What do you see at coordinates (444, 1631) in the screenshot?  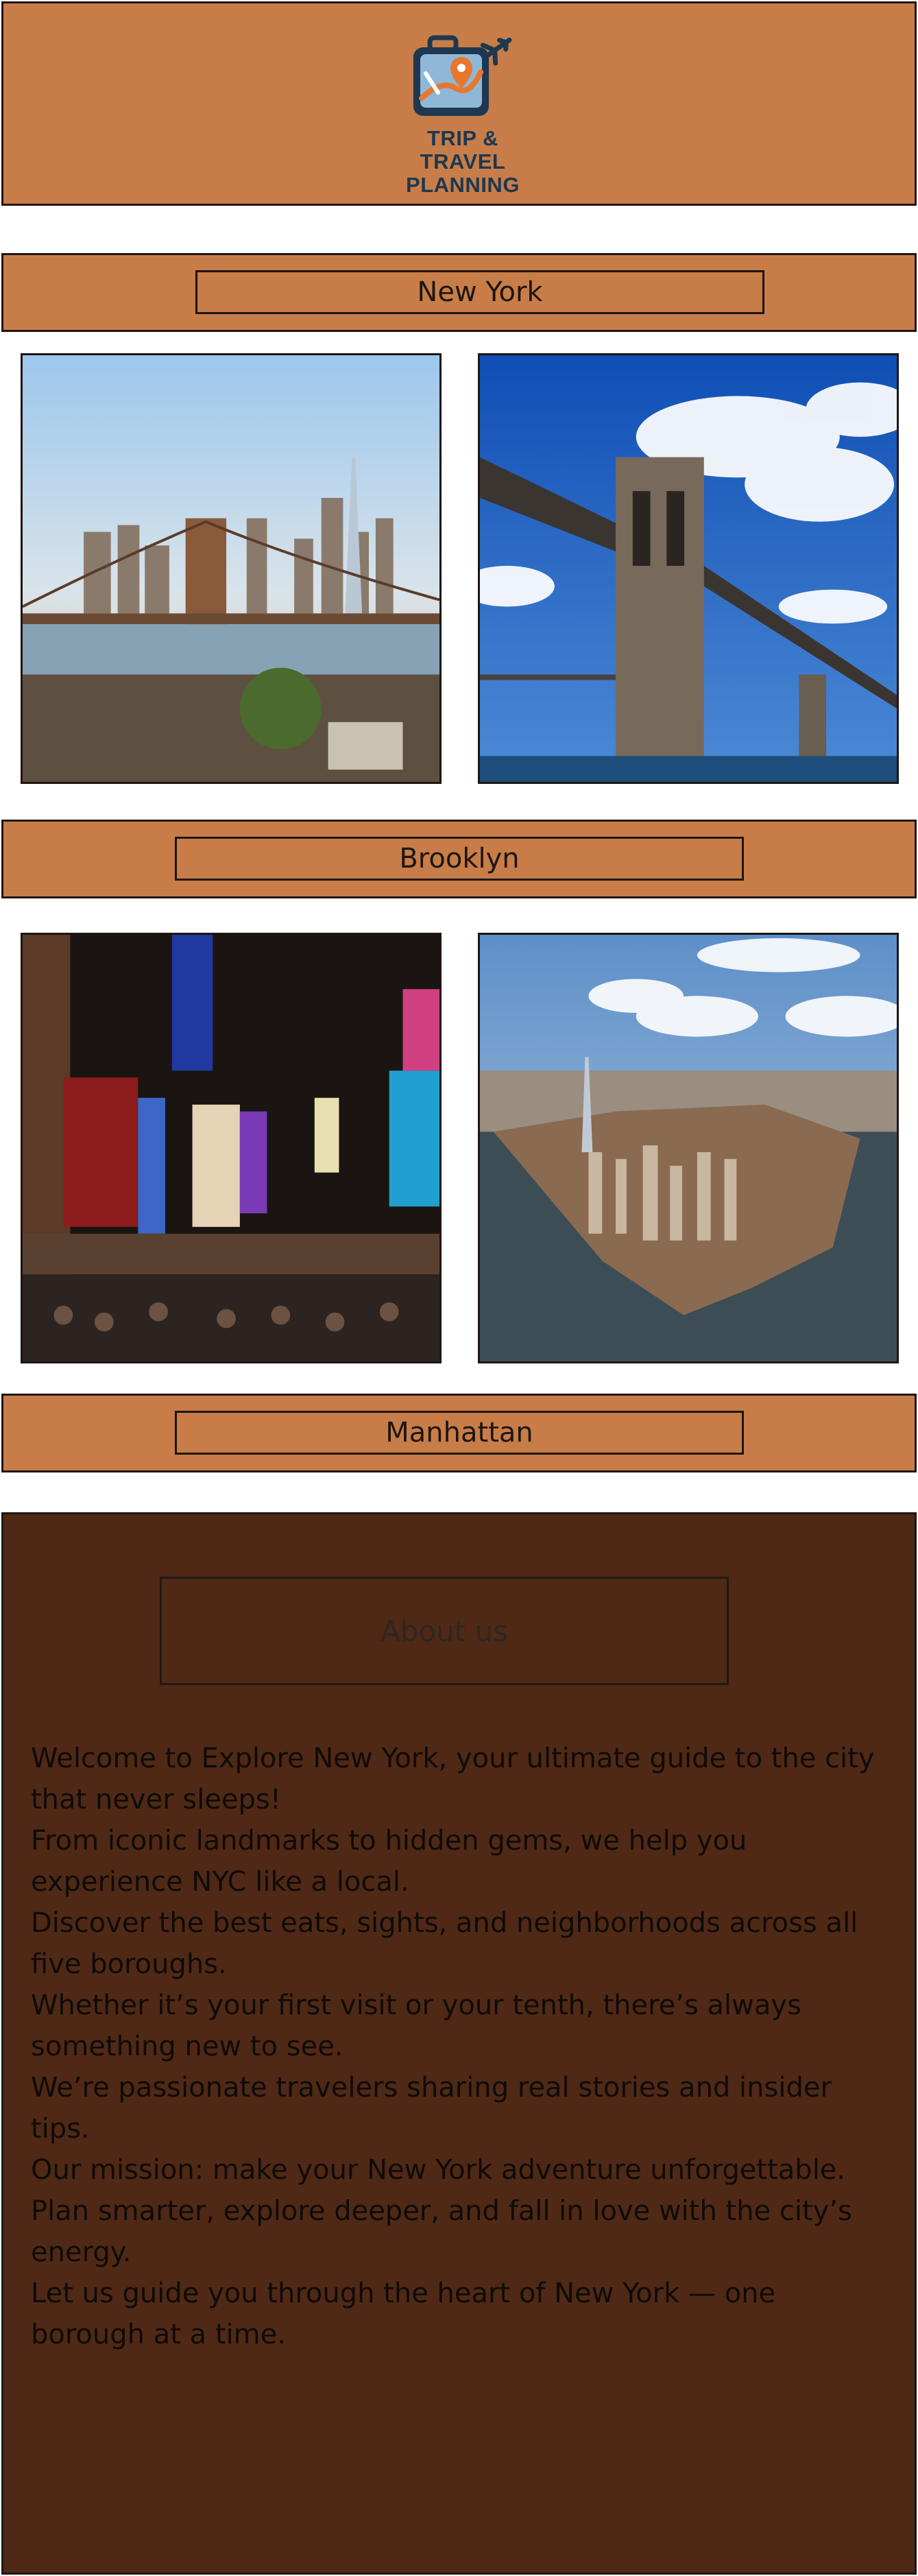 I see `about-title: About us` at bounding box center [444, 1631].